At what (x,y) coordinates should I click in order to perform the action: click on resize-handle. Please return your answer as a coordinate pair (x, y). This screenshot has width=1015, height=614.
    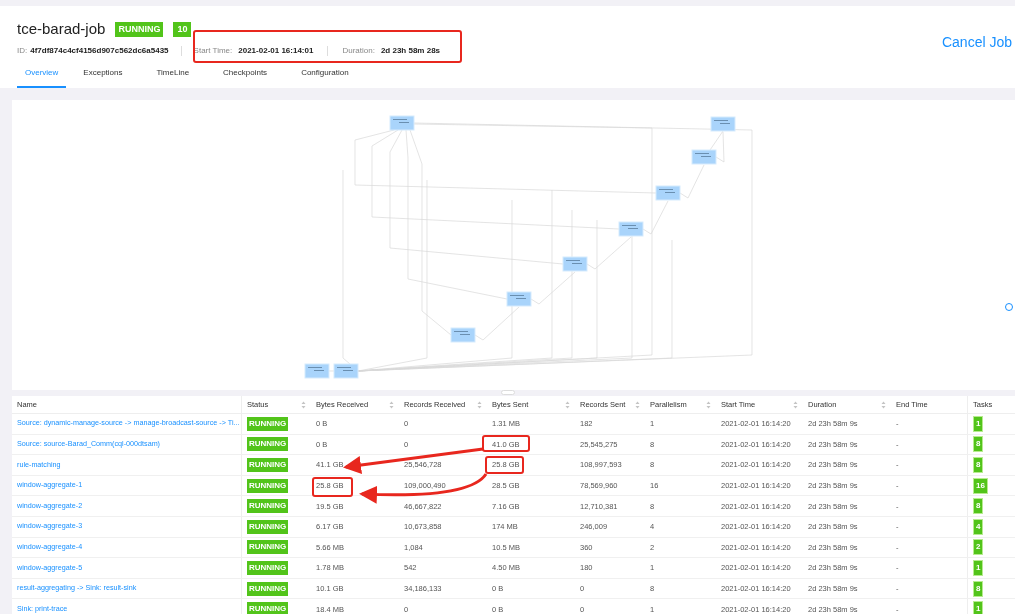
    Looking at the image, I should click on (507, 392).